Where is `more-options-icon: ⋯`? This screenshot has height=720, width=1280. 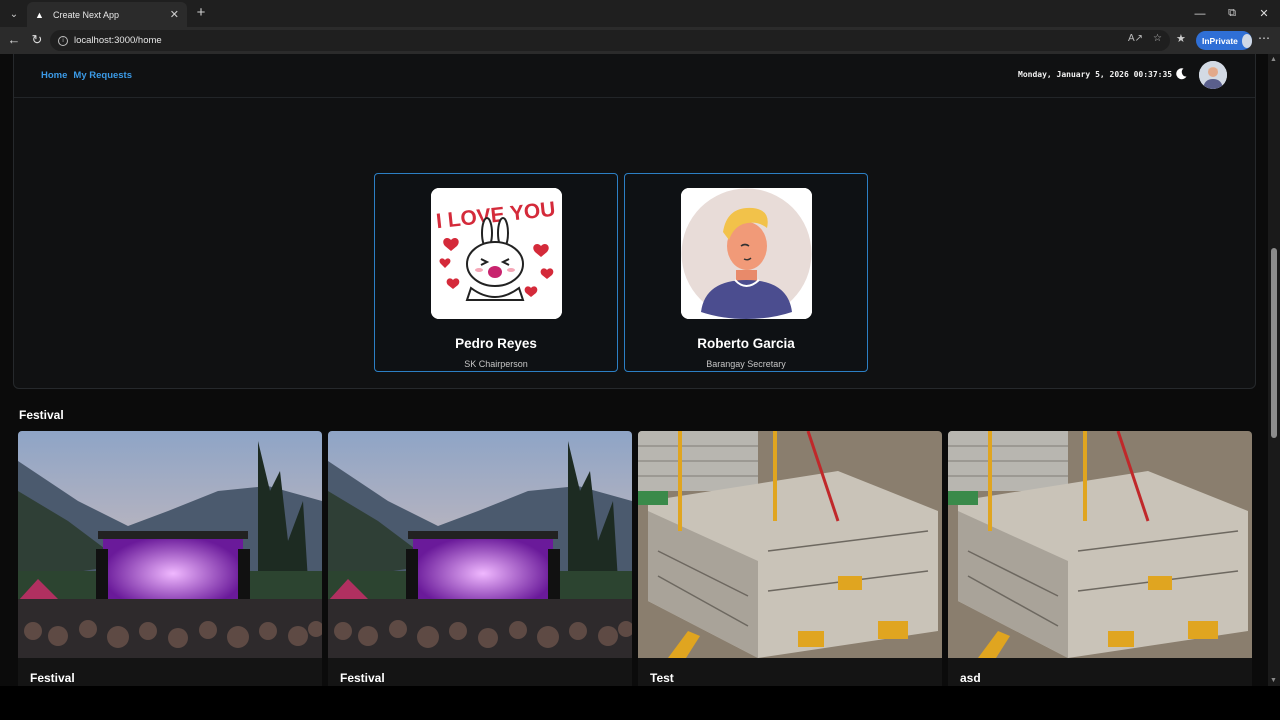 more-options-icon: ⋯ is located at coordinates (1264, 38).